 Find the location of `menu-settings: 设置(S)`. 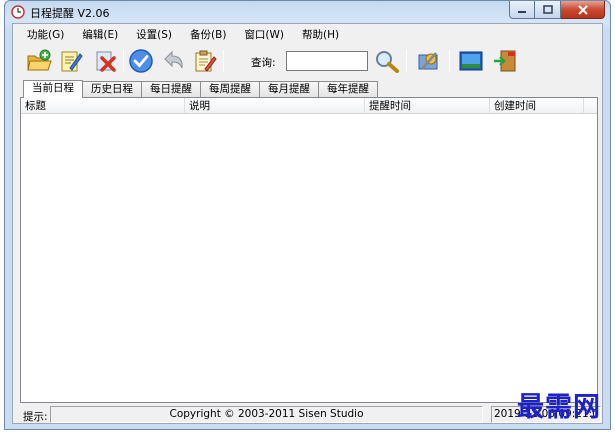

menu-settings: 设置(S) is located at coordinates (154, 34).